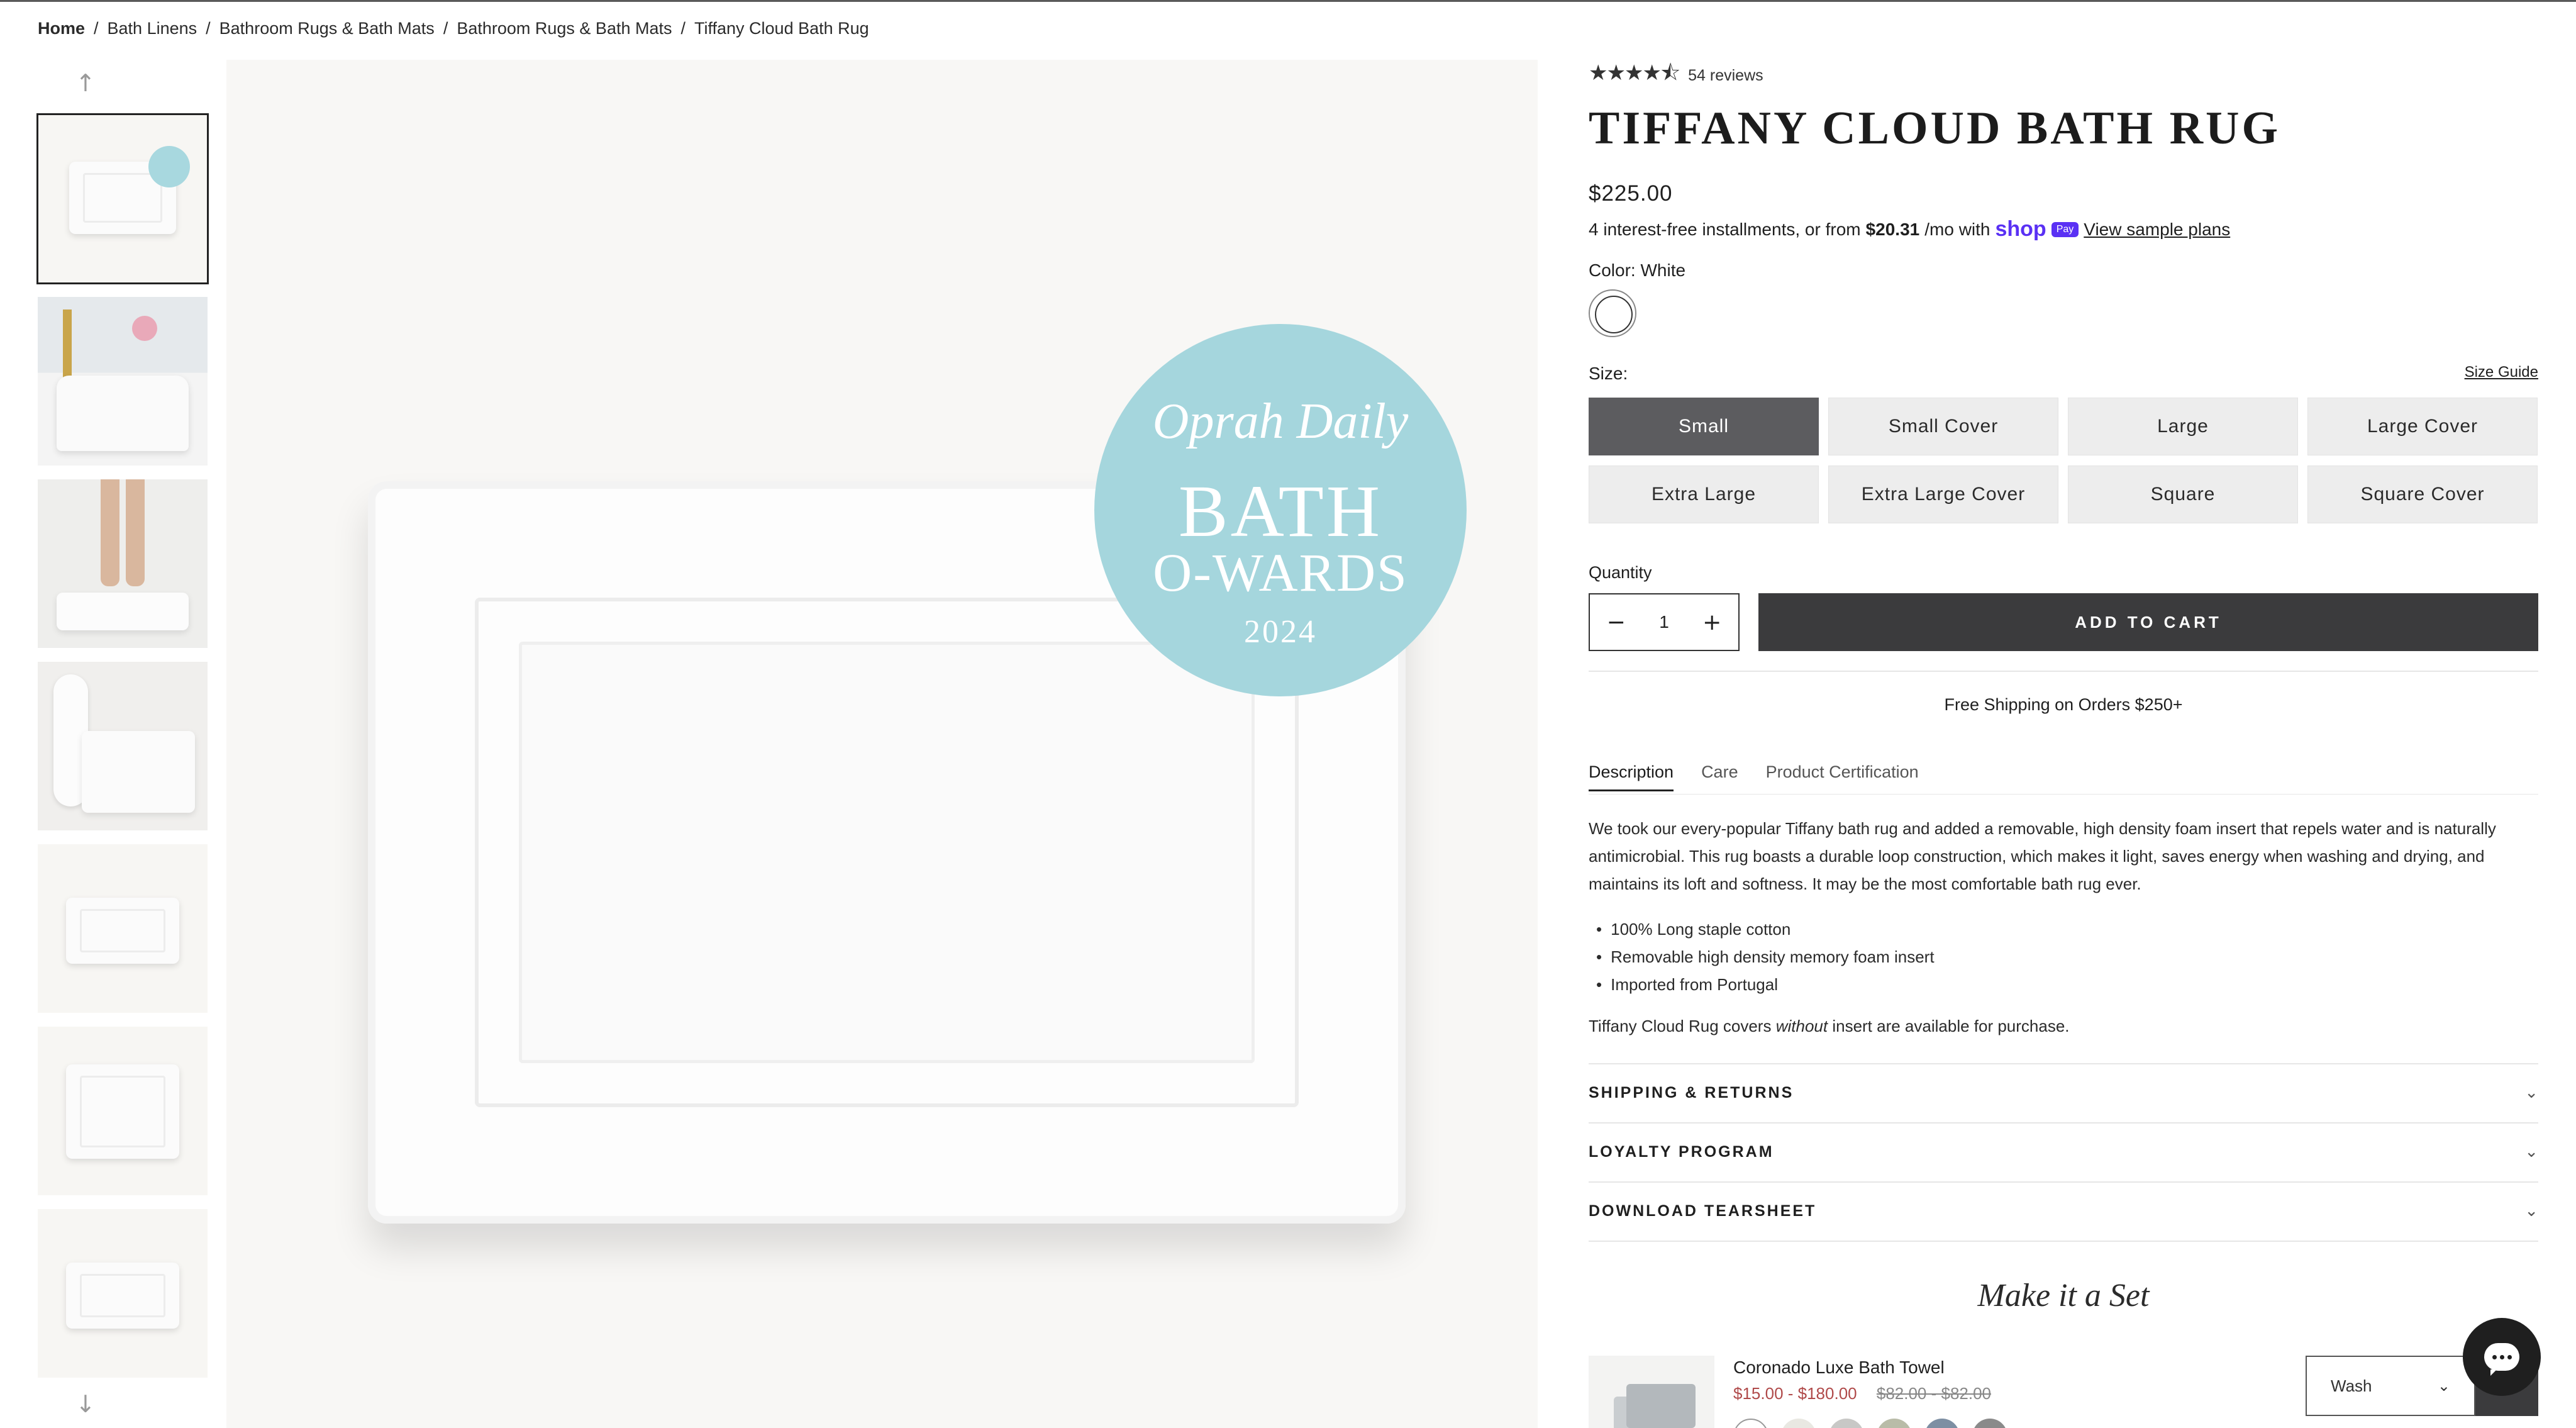 This screenshot has height=1428, width=2576. What do you see at coordinates (152, 28) in the screenshot?
I see `breadcrumb-bath-linens: Bath Linens` at bounding box center [152, 28].